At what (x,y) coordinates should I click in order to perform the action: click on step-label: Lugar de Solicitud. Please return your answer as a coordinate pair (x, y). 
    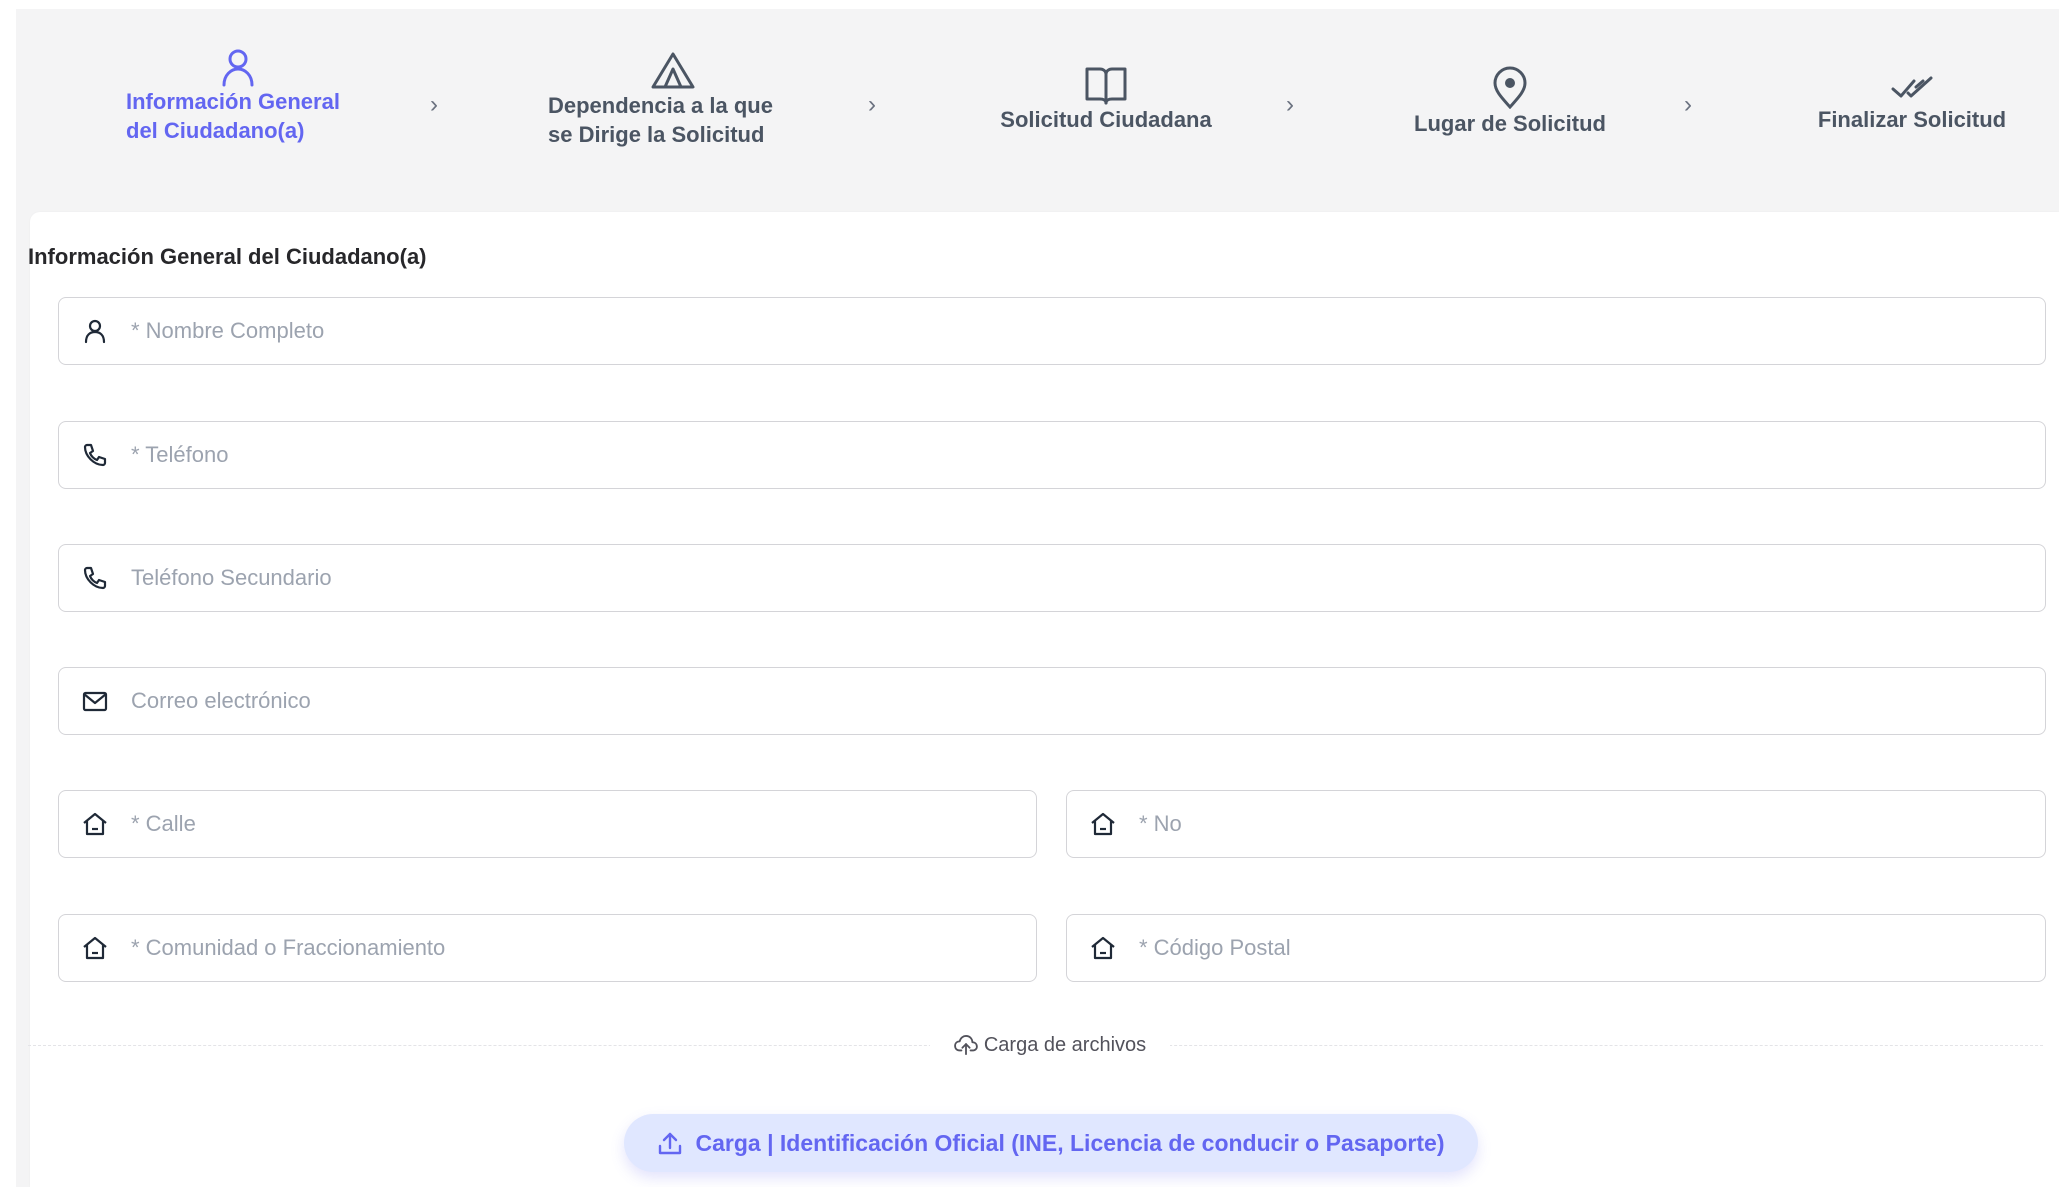
    Looking at the image, I should click on (1510, 123).